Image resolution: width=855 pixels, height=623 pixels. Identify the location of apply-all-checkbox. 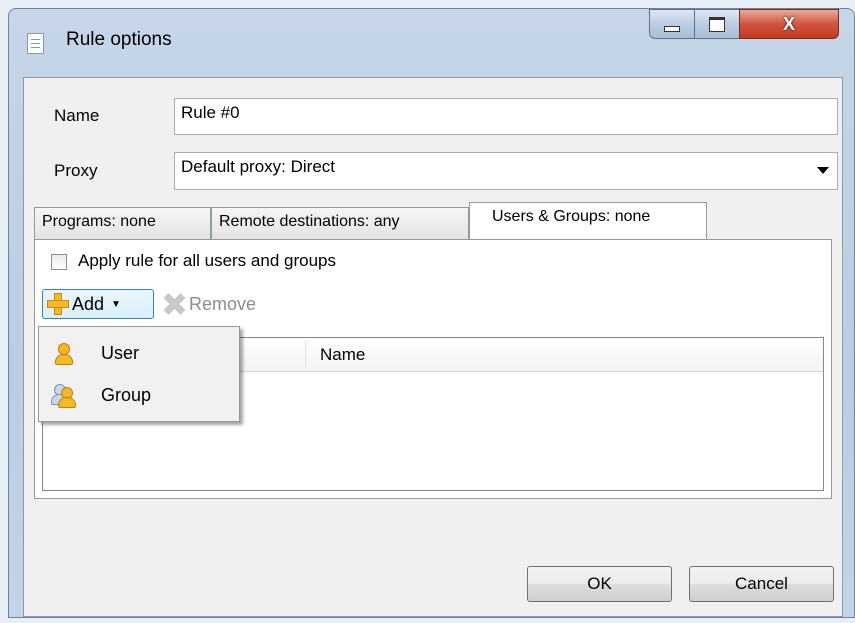
(59, 262).